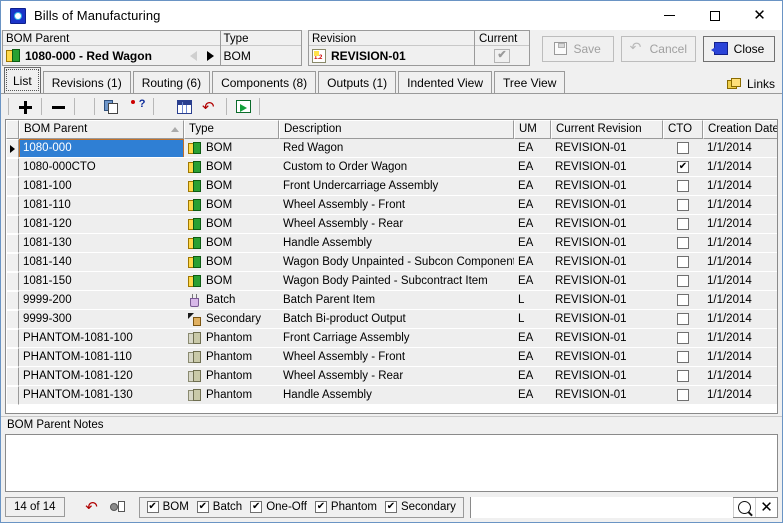 The height and width of the screenshot is (523, 783). What do you see at coordinates (278, 507) in the screenshot?
I see `filter-one-off: ✔ One-Off` at bounding box center [278, 507].